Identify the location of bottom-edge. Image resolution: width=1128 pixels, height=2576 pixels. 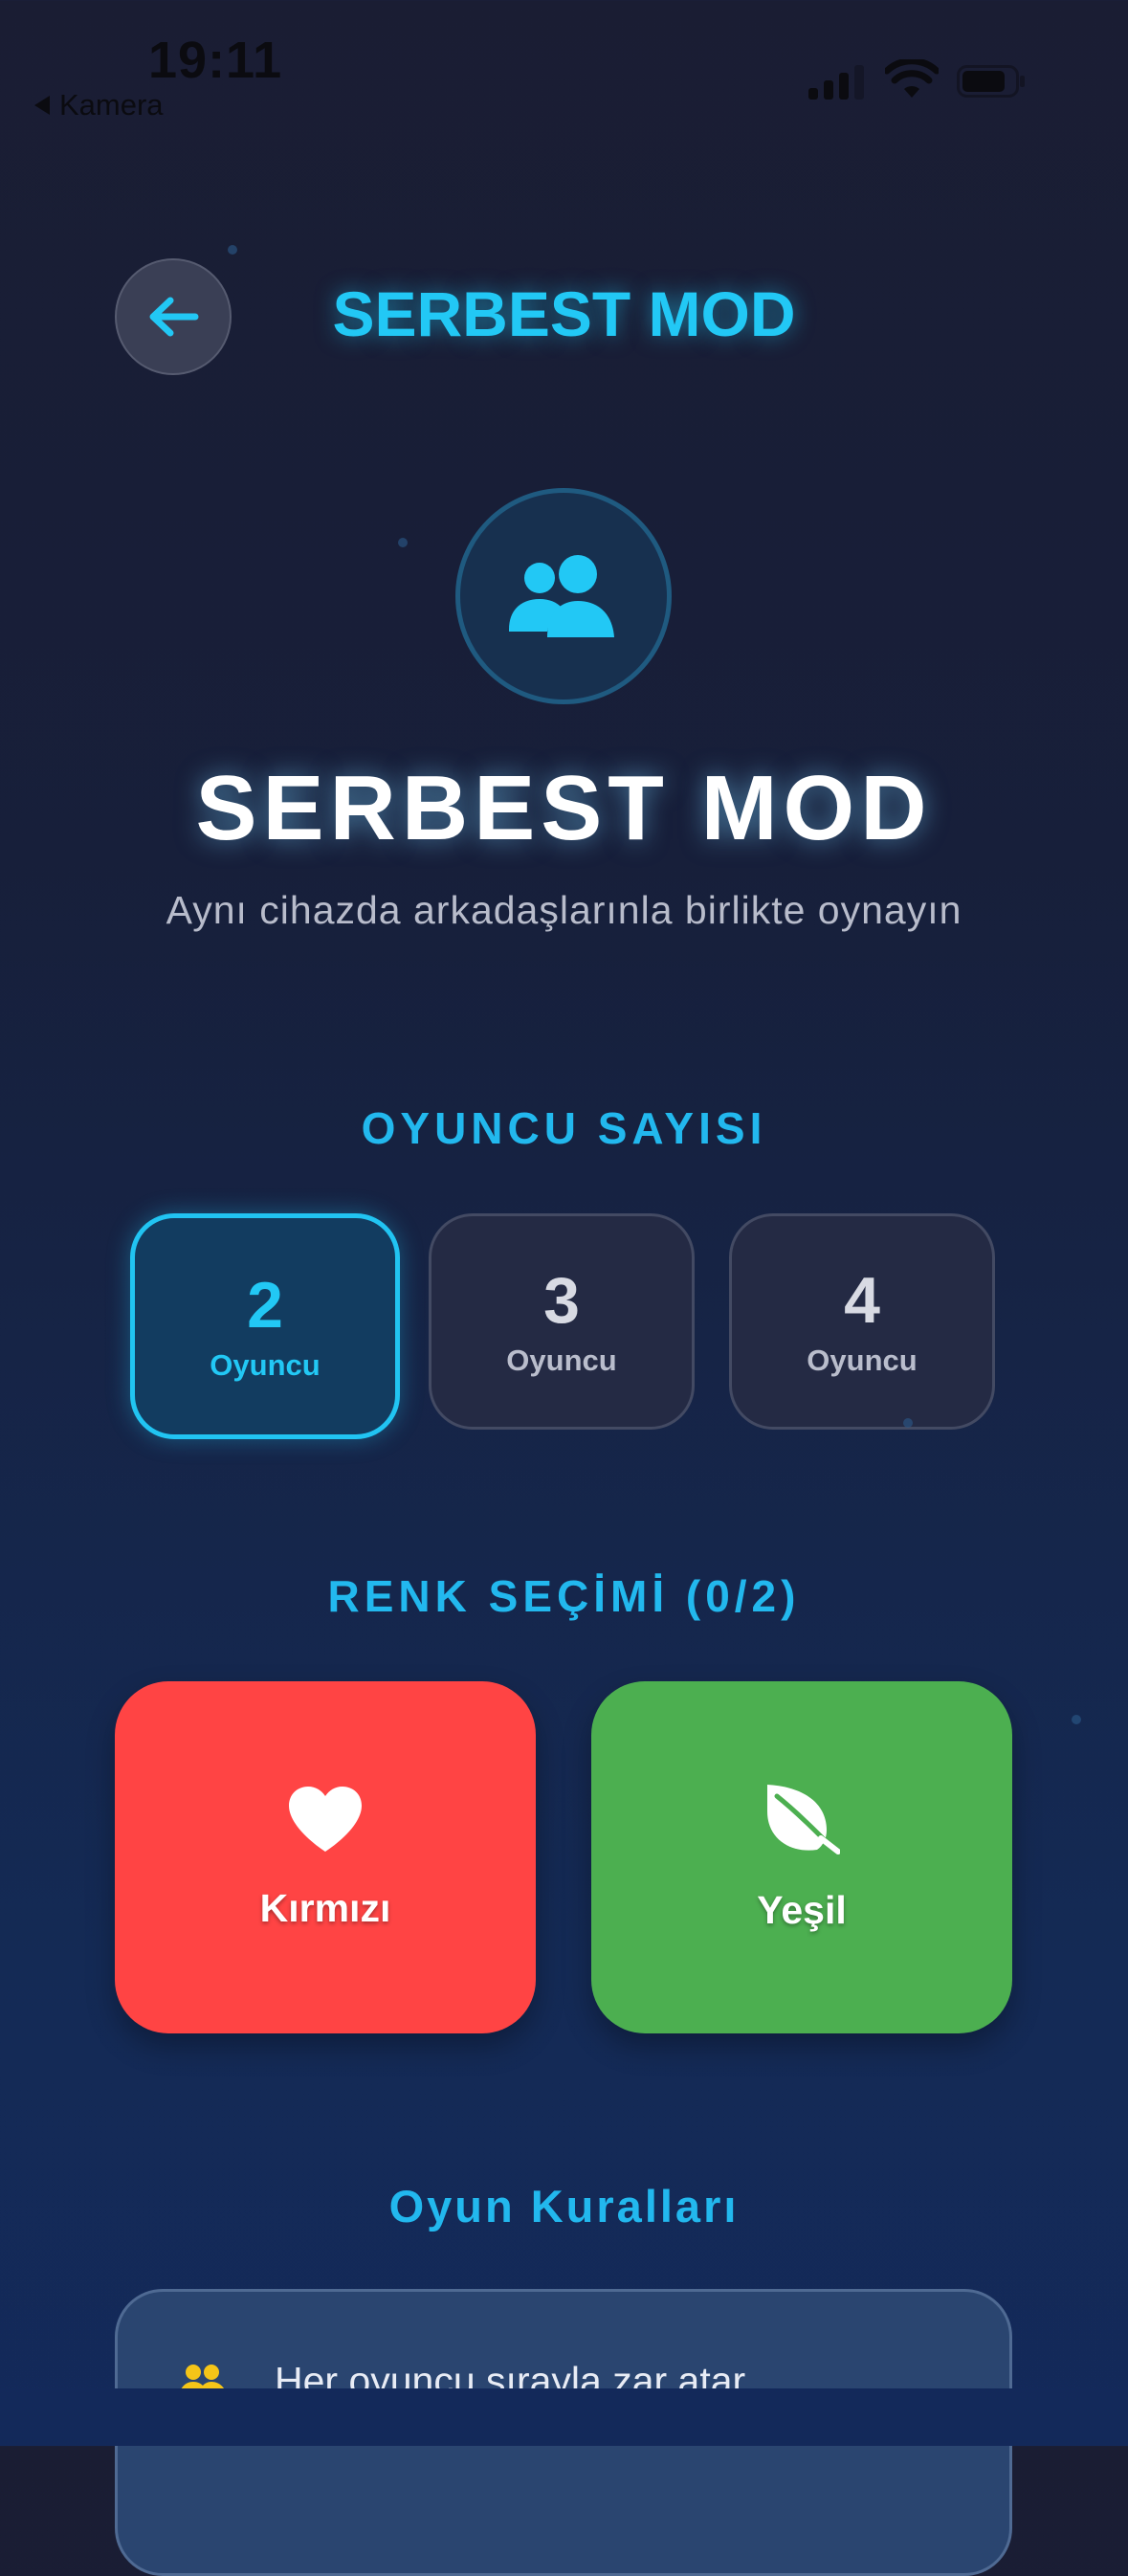
(564, 2417).